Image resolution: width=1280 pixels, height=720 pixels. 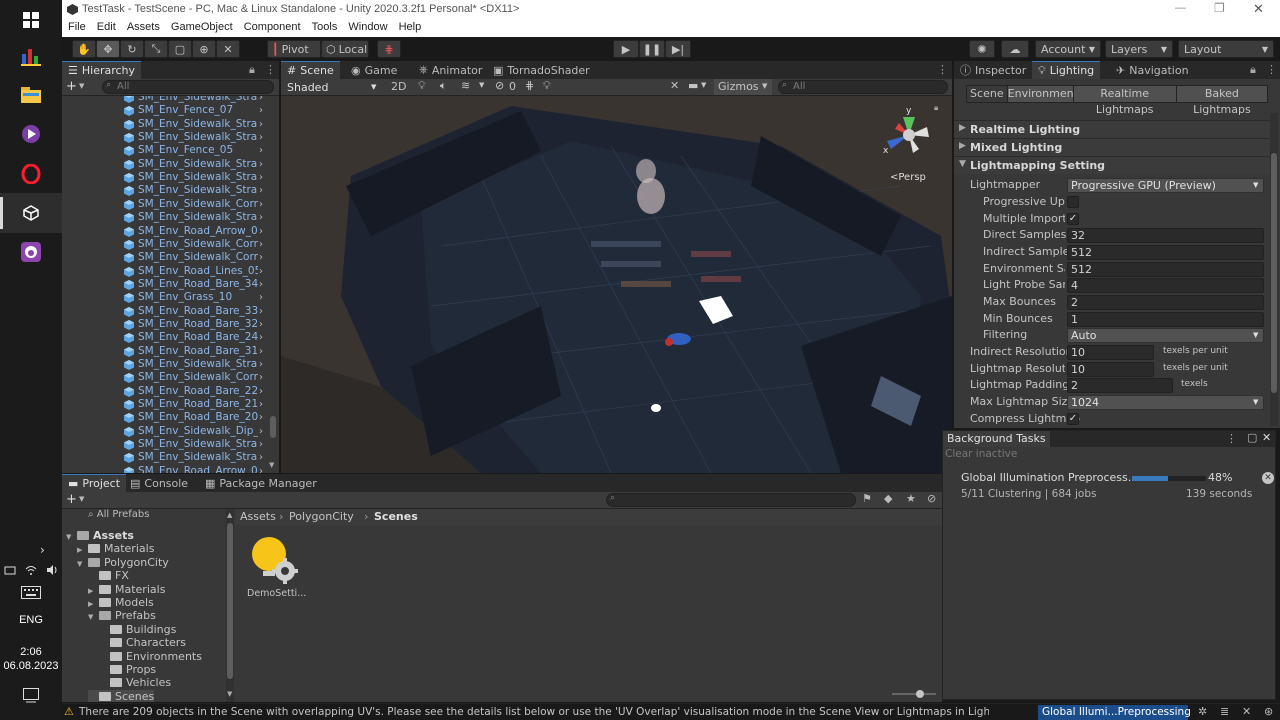 What do you see at coordinates (331, 87) in the screenshot?
I see `shading-mode-dropdown: Shaded ▼` at bounding box center [331, 87].